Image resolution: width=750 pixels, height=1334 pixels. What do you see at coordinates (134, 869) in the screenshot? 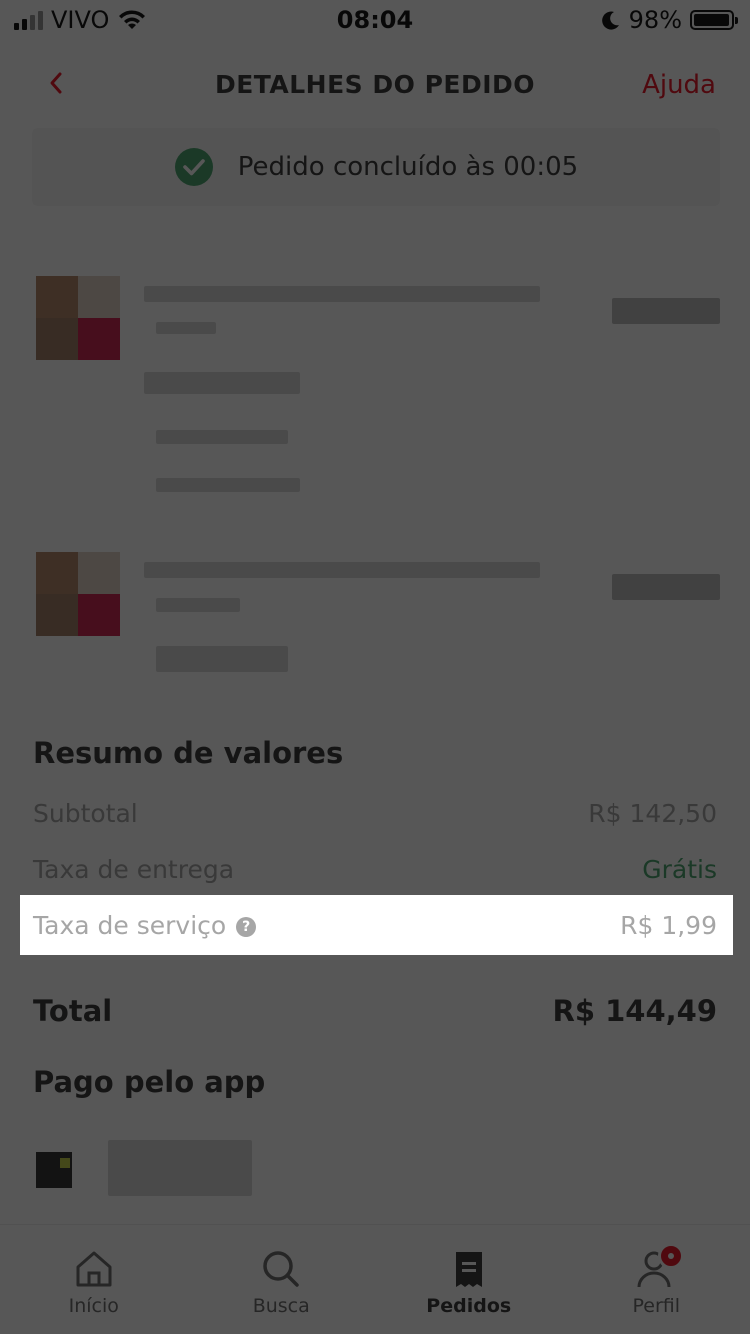
I see `delivery-fee-label: Taxa de entrega` at bounding box center [134, 869].